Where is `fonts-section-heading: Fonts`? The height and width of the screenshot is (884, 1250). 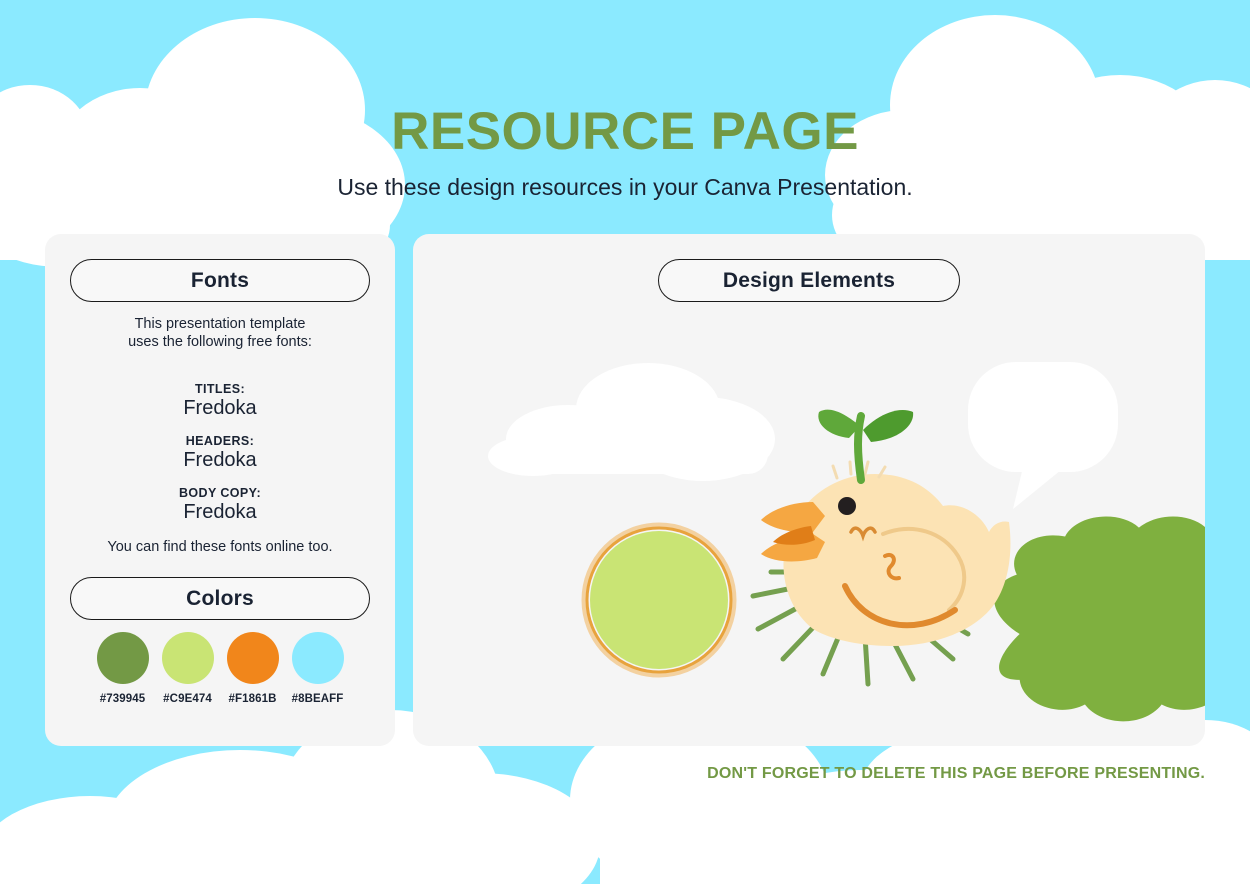 fonts-section-heading: Fonts is located at coordinates (220, 280).